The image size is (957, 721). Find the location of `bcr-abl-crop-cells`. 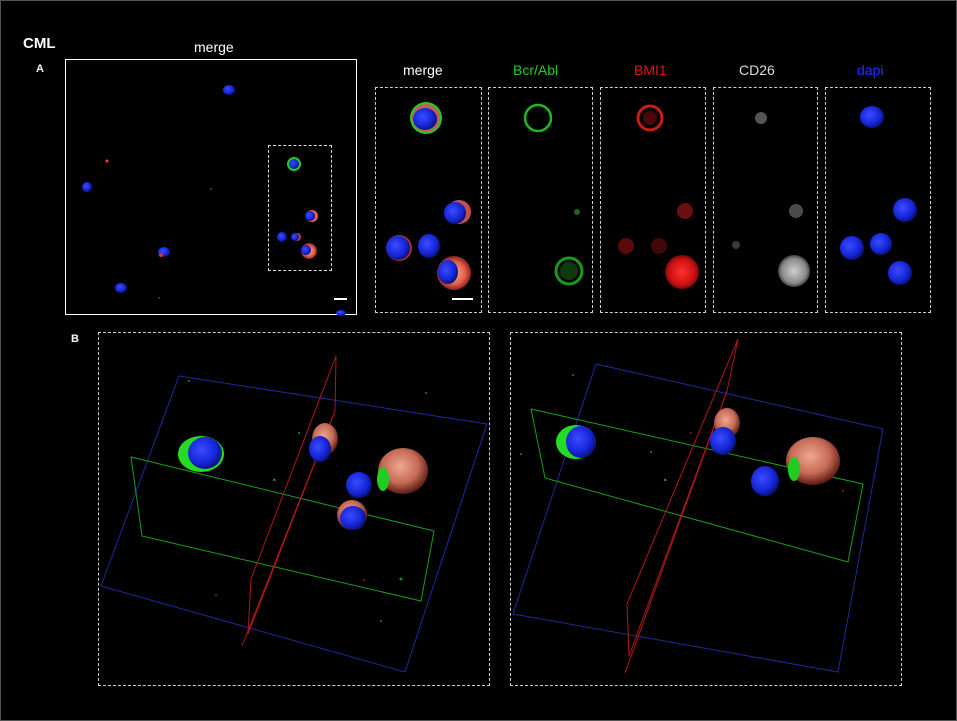

bcr-abl-crop-cells is located at coordinates (553, 194).